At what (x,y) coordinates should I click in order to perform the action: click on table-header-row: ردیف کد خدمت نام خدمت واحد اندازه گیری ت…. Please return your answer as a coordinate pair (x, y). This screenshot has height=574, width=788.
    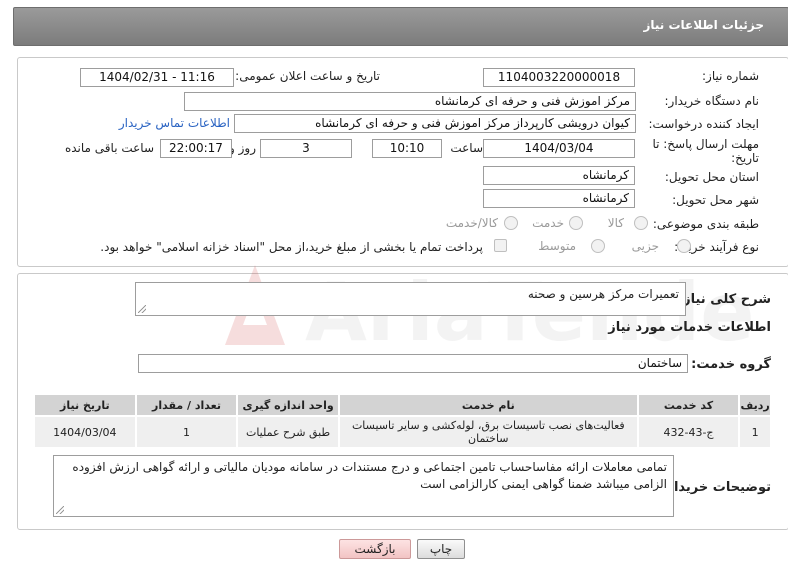
    Looking at the image, I should click on (402, 405).